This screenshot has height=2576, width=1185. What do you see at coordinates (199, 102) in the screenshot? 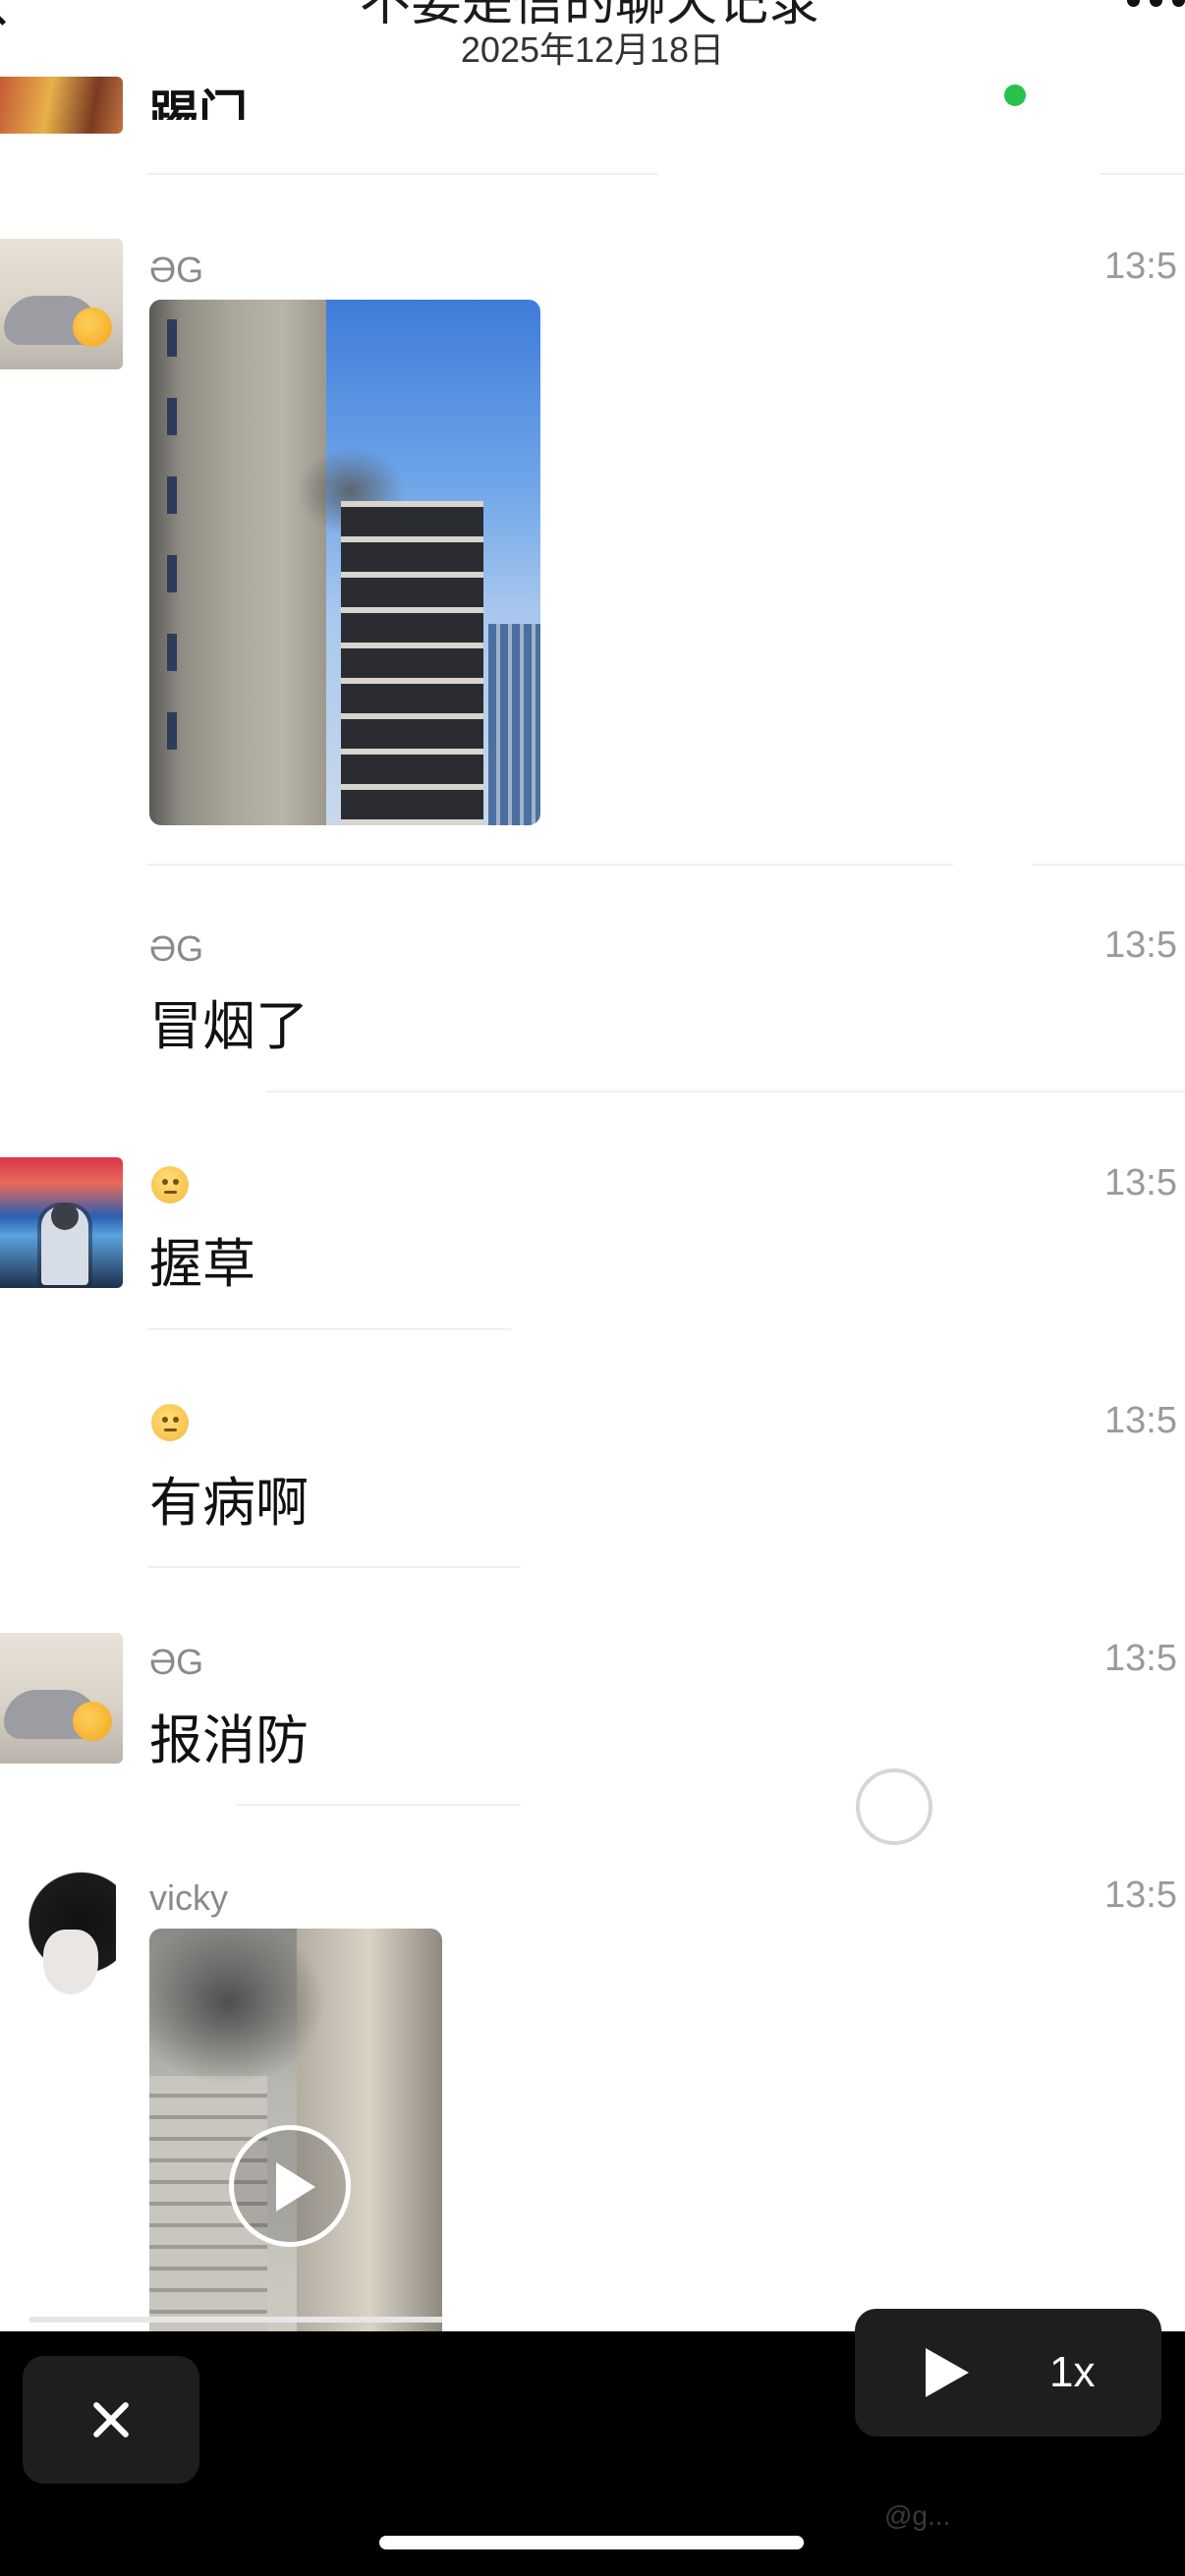
I see `message-text: 踢门` at bounding box center [199, 102].